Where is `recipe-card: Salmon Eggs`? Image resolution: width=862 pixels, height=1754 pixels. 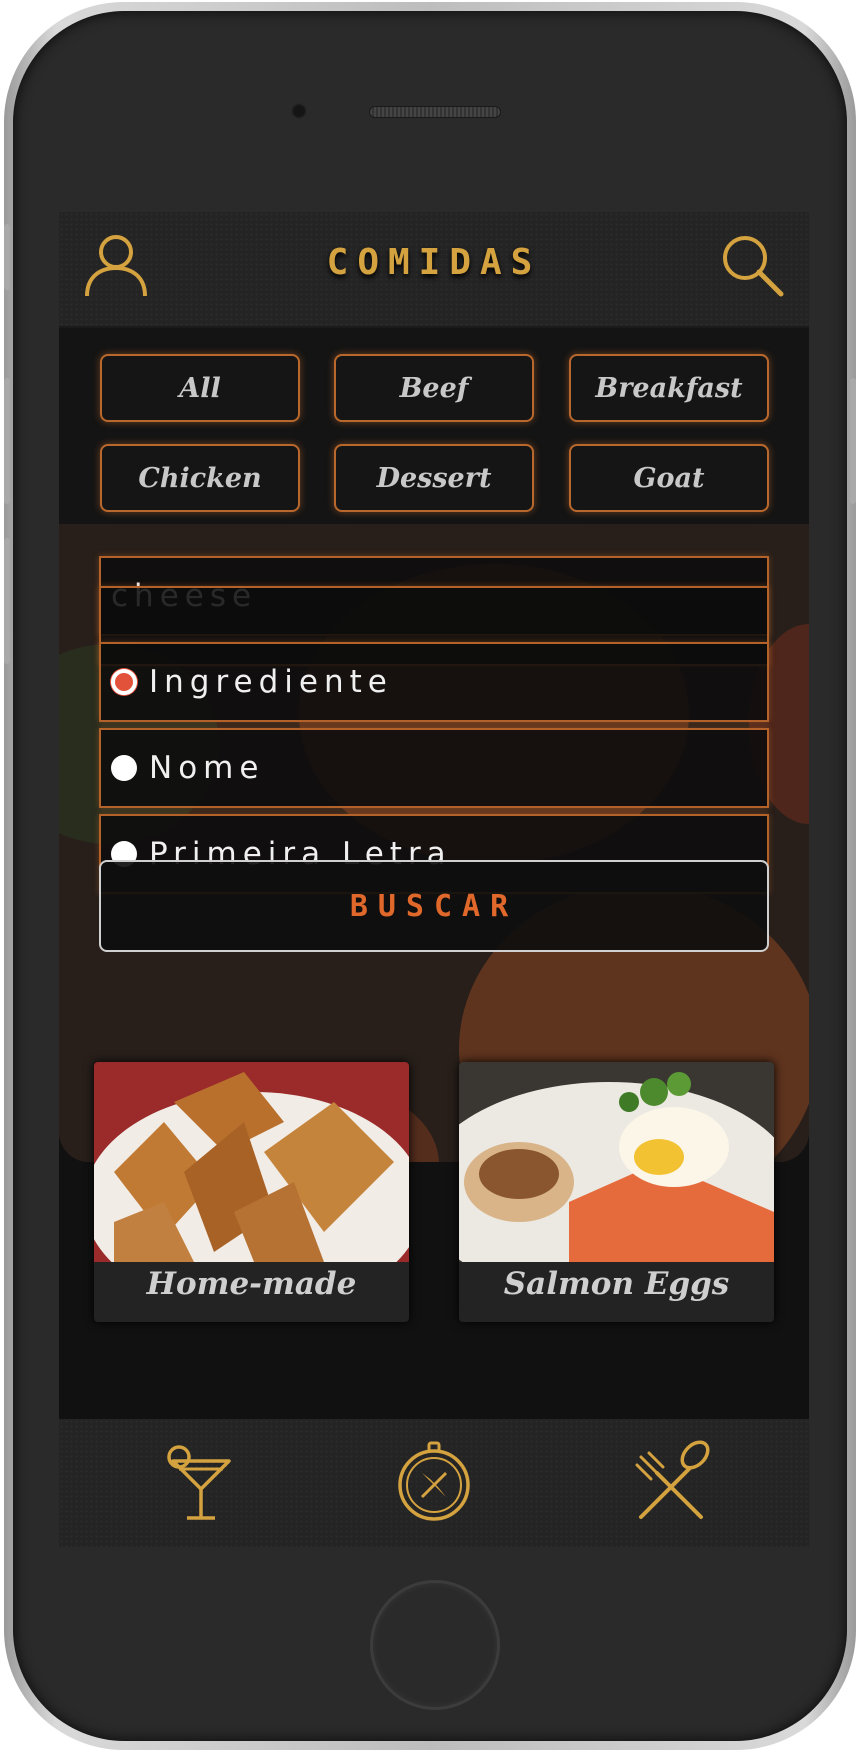 recipe-card: Salmon Eggs is located at coordinates (616, 1192).